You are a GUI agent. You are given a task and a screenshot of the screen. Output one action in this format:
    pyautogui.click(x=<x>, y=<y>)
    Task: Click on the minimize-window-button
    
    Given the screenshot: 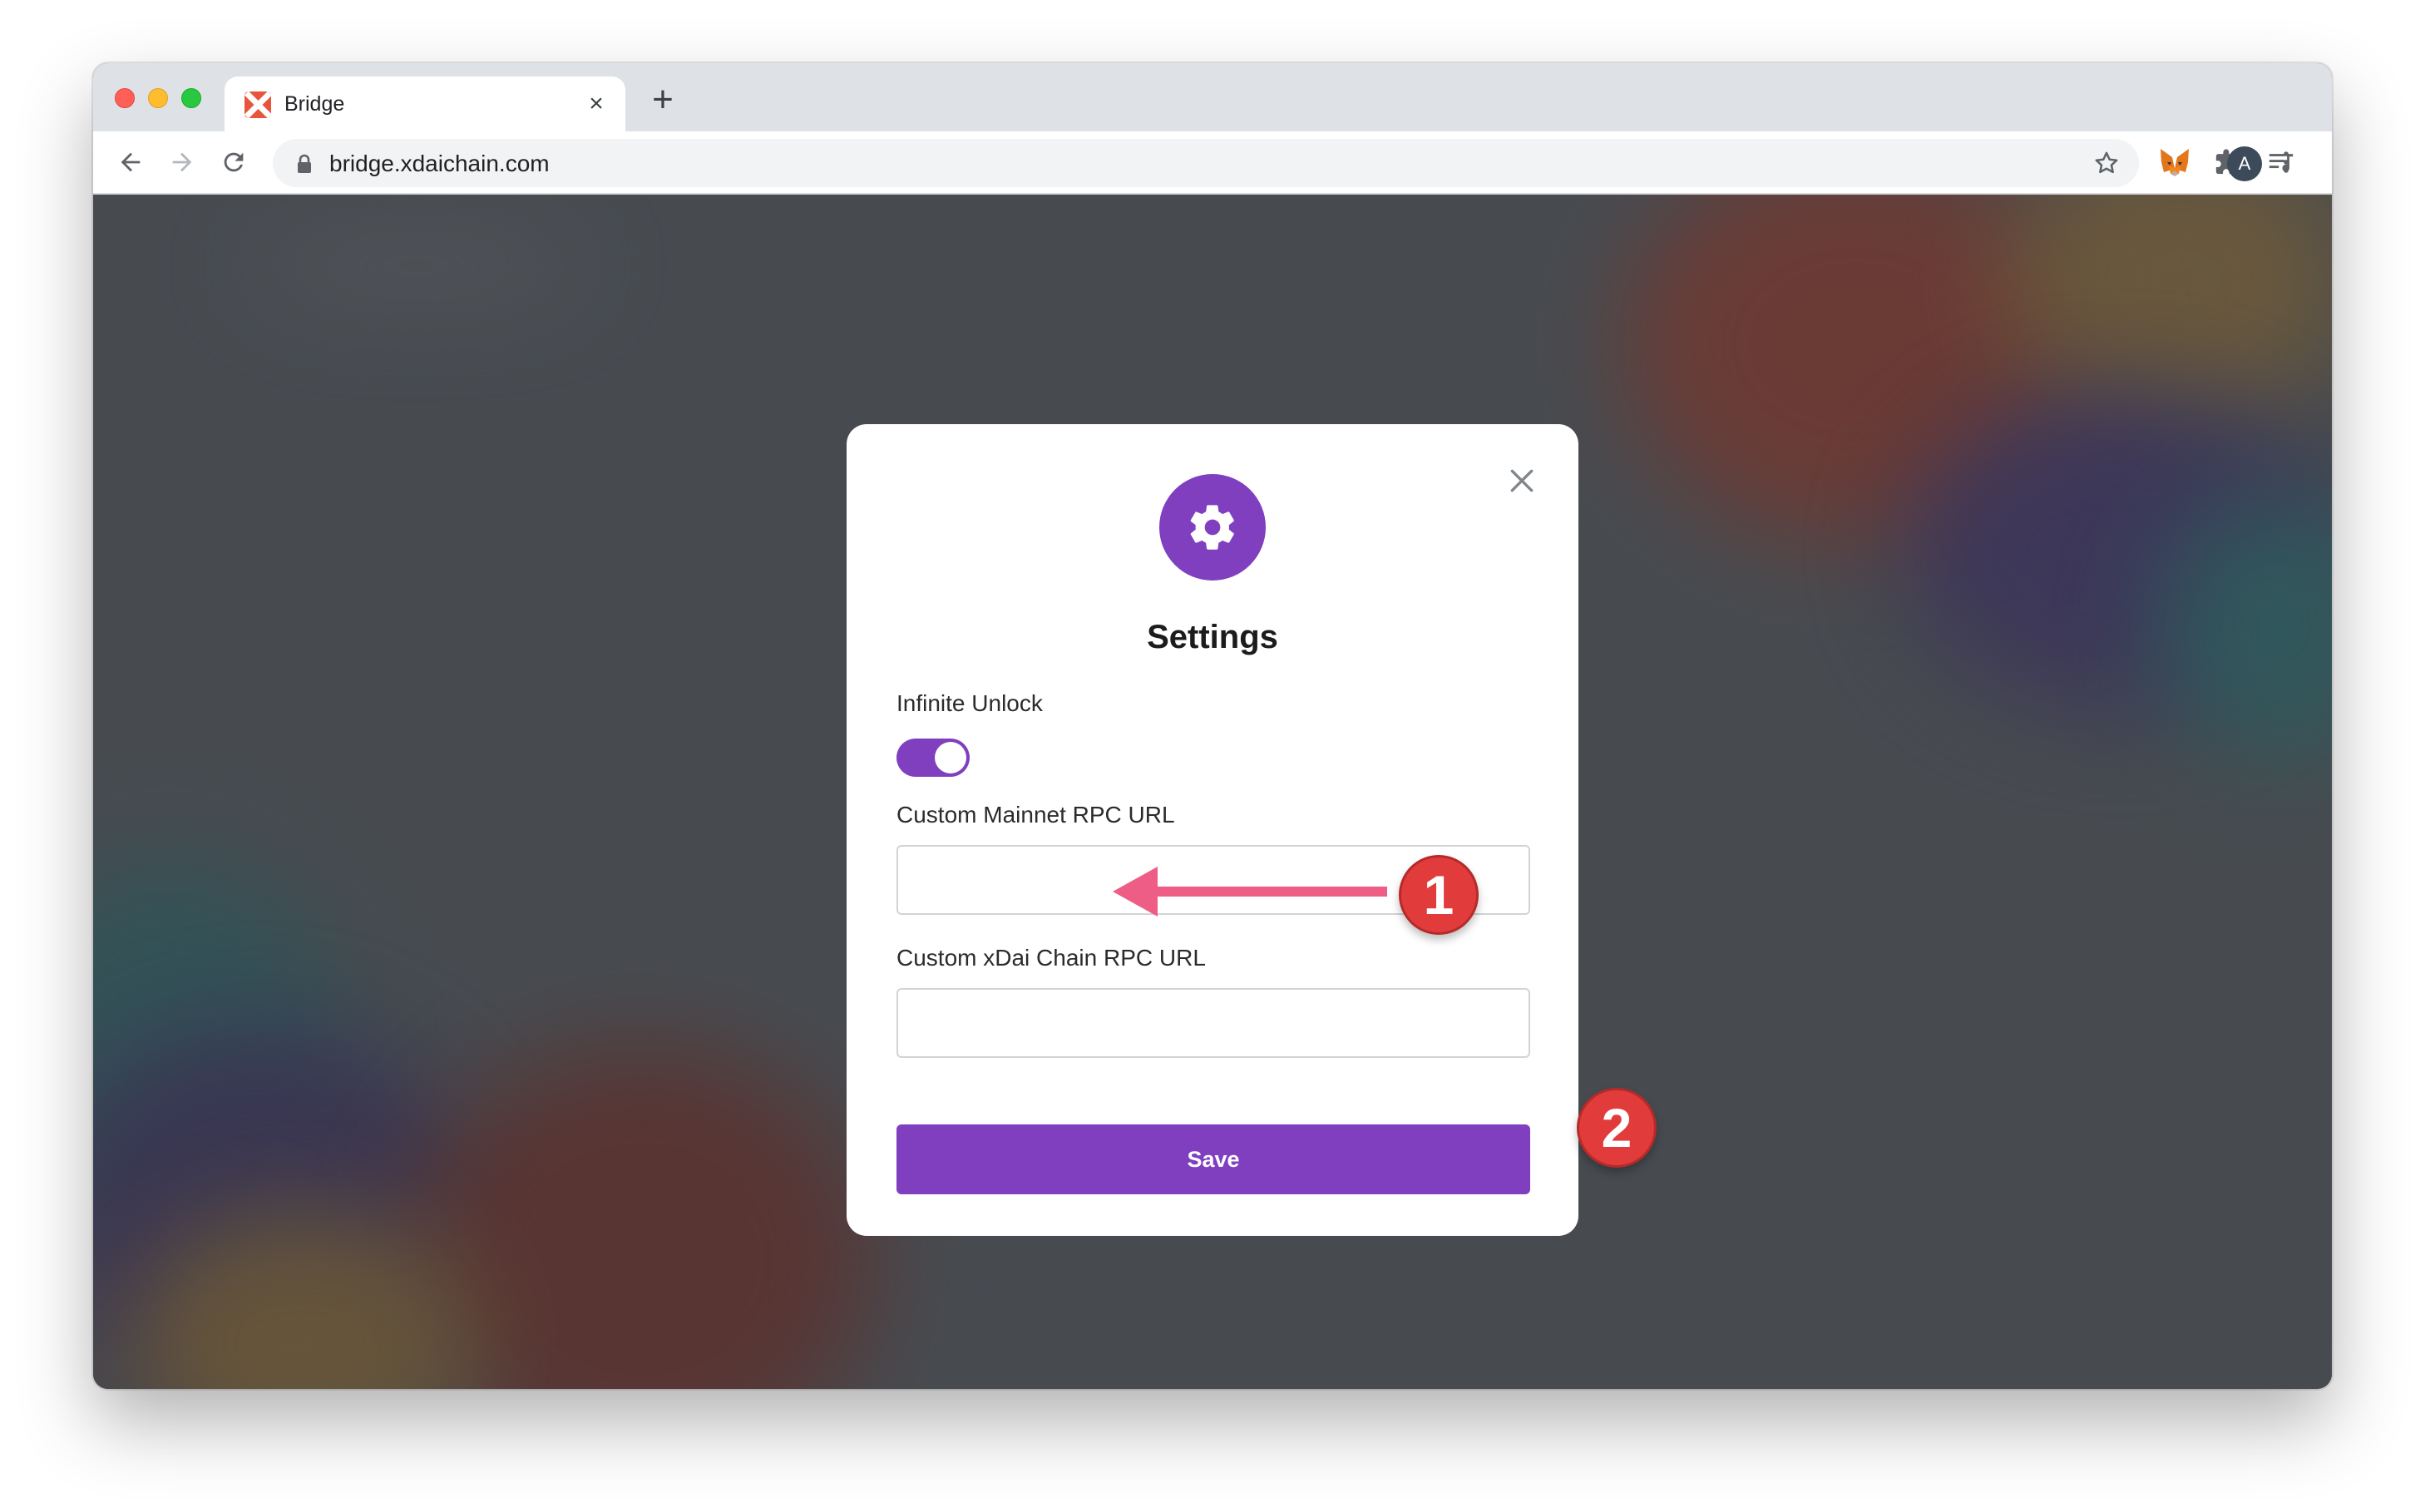 What is the action you would take?
    pyautogui.click(x=158, y=98)
    